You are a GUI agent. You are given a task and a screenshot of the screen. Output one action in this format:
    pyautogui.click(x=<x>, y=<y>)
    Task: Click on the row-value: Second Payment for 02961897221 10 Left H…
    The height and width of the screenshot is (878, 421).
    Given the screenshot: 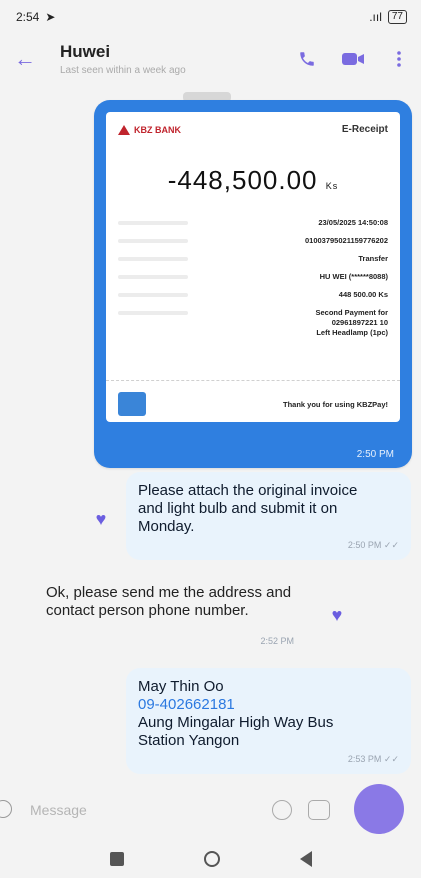 What is the action you would take?
    pyautogui.click(x=351, y=322)
    